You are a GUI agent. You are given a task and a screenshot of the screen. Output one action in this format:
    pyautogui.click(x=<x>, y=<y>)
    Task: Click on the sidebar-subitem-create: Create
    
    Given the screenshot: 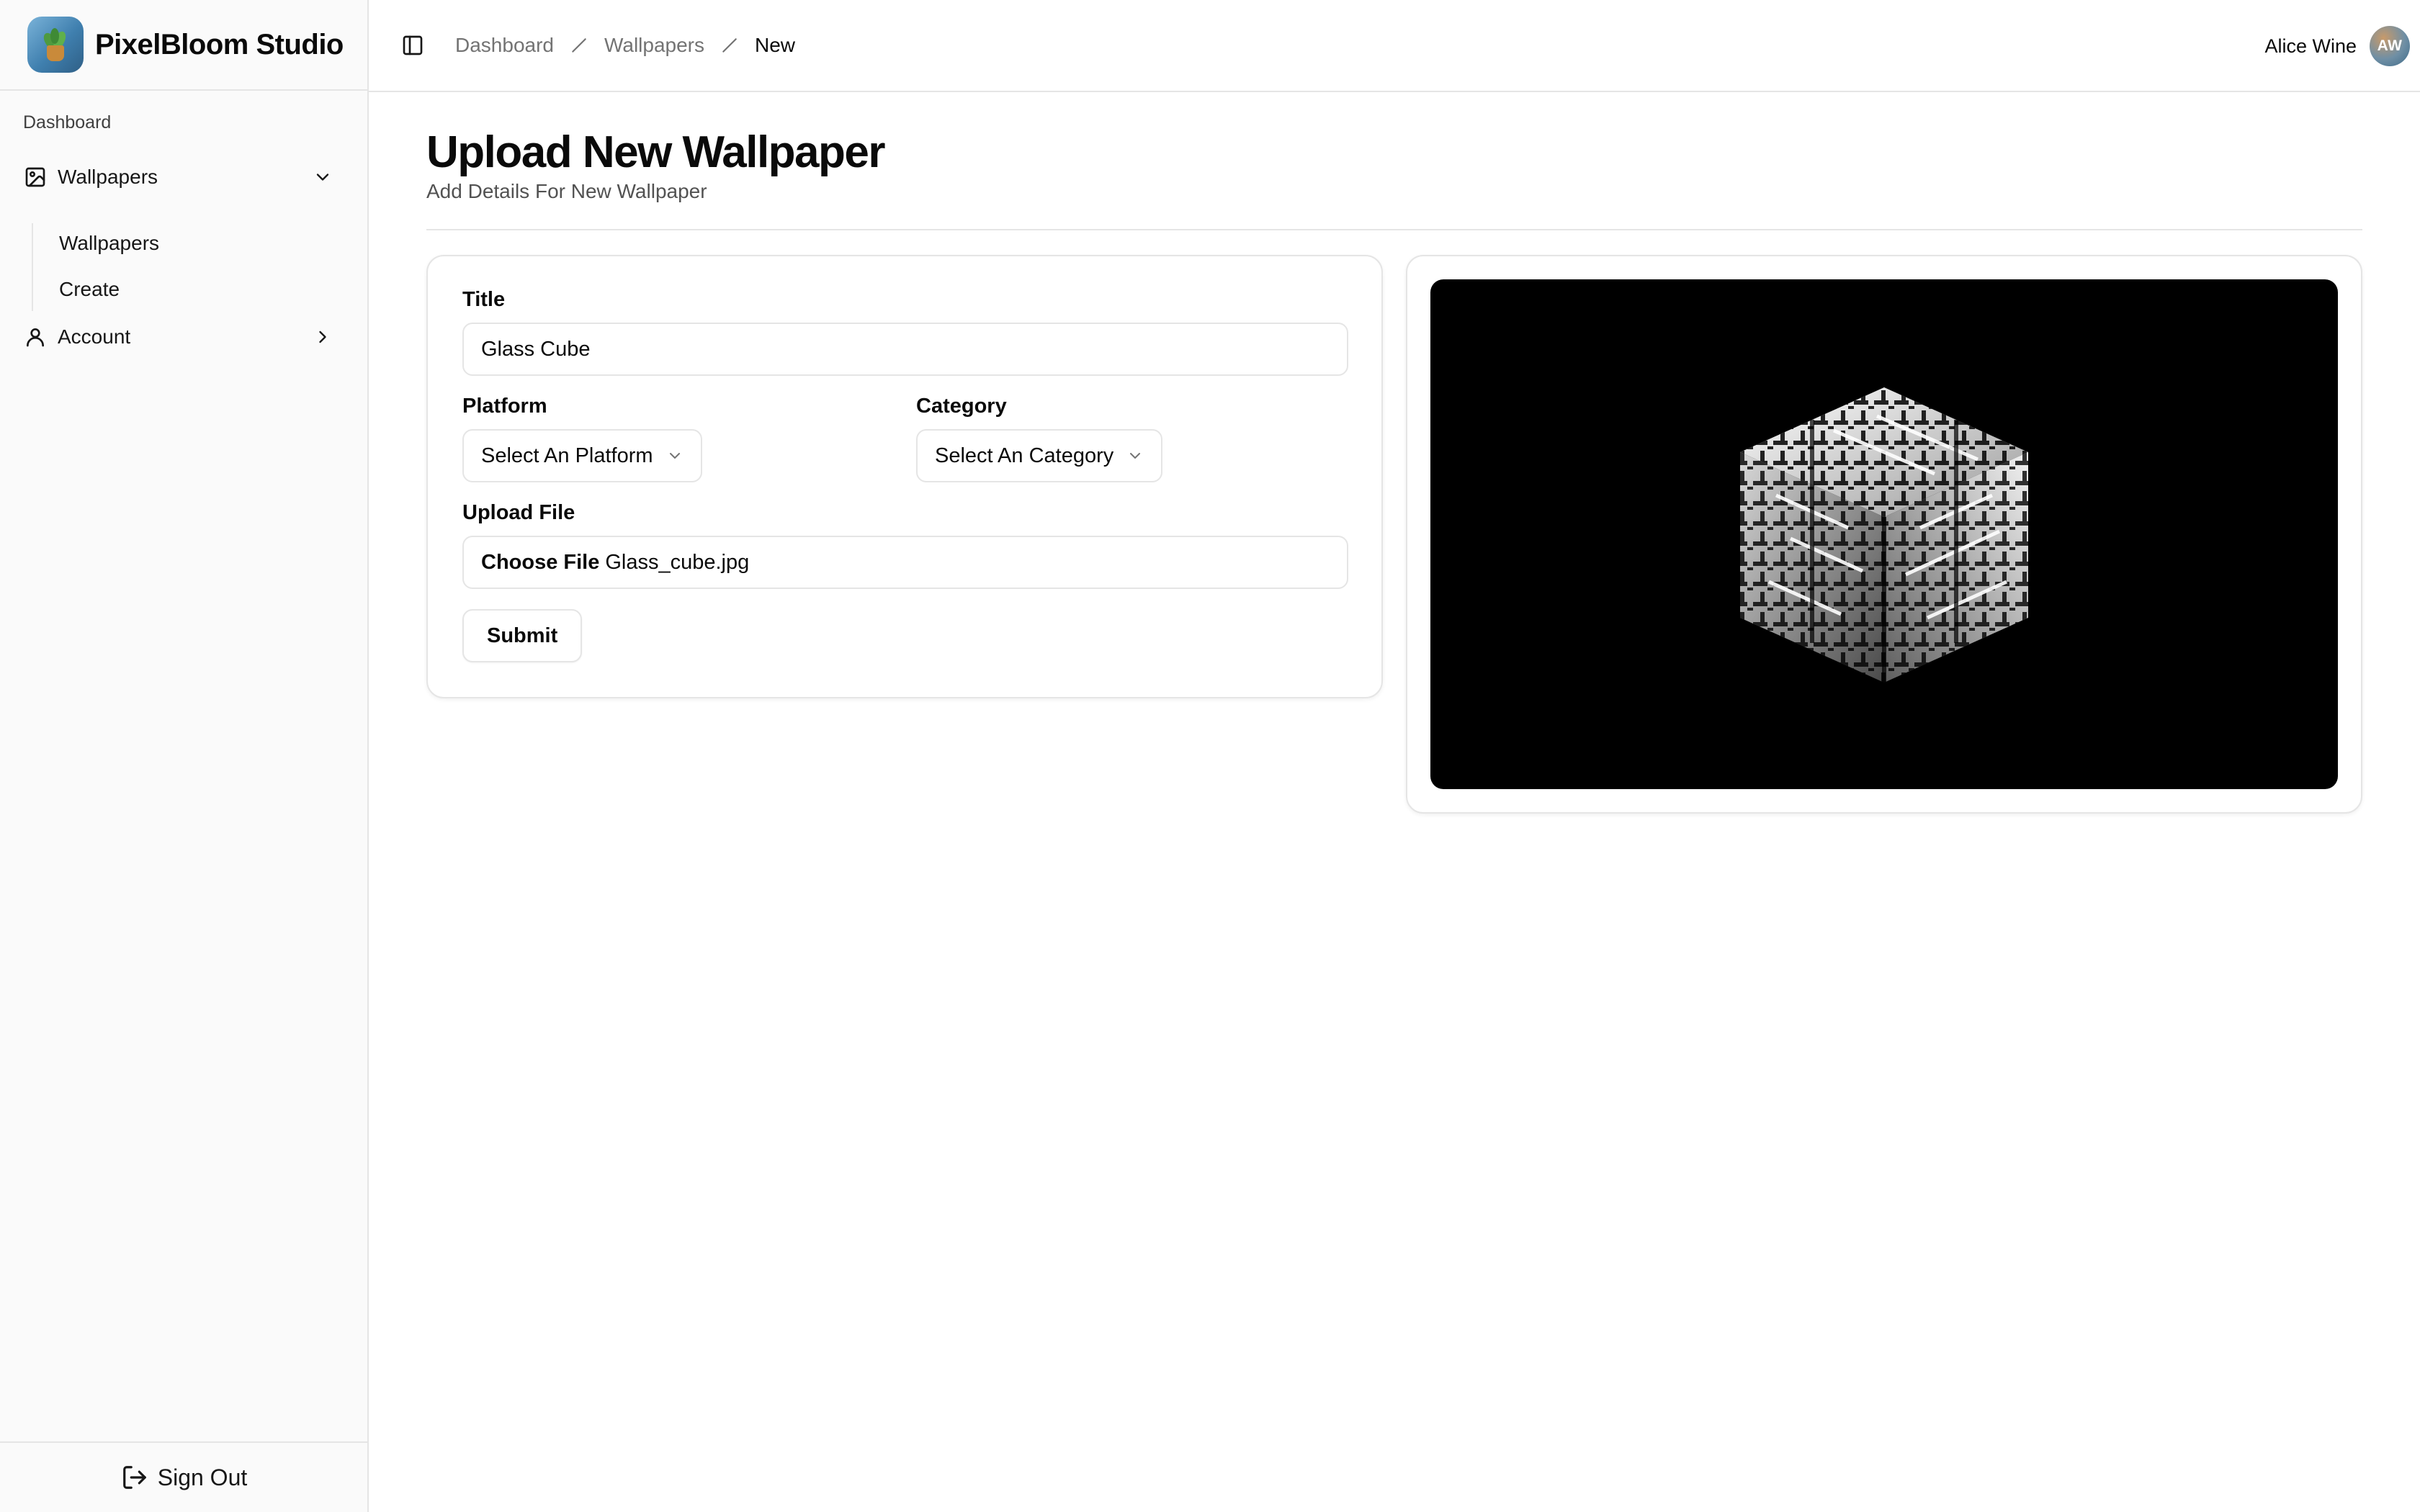 What is the action you would take?
    pyautogui.click(x=89, y=289)
    